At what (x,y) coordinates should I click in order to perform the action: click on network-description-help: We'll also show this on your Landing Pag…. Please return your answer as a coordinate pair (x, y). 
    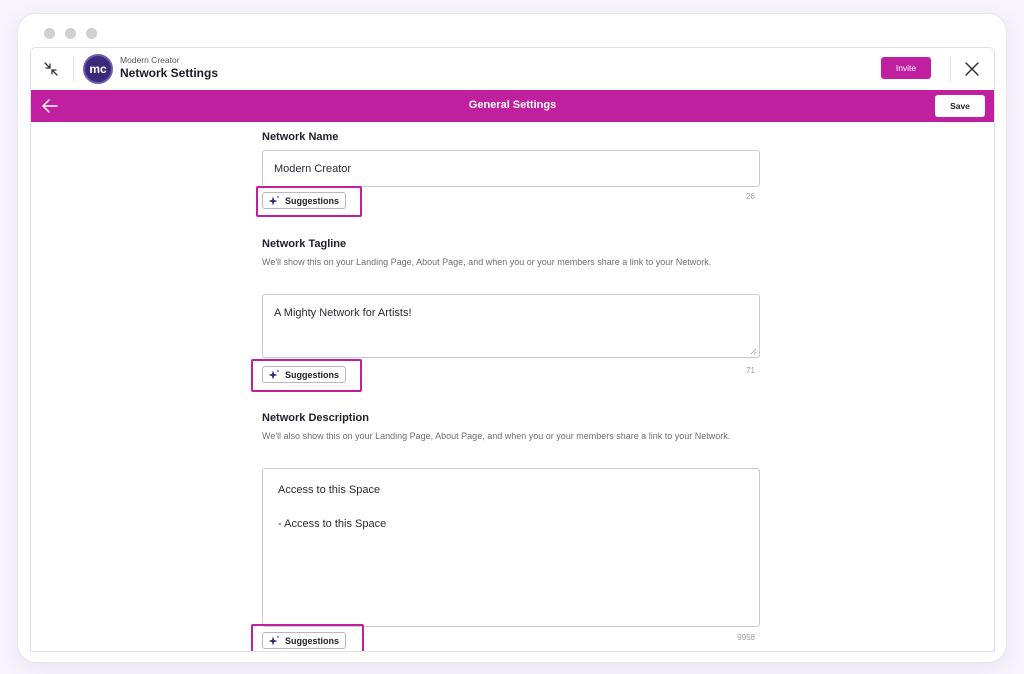
    Looking at the image, I should click on (496, 436).